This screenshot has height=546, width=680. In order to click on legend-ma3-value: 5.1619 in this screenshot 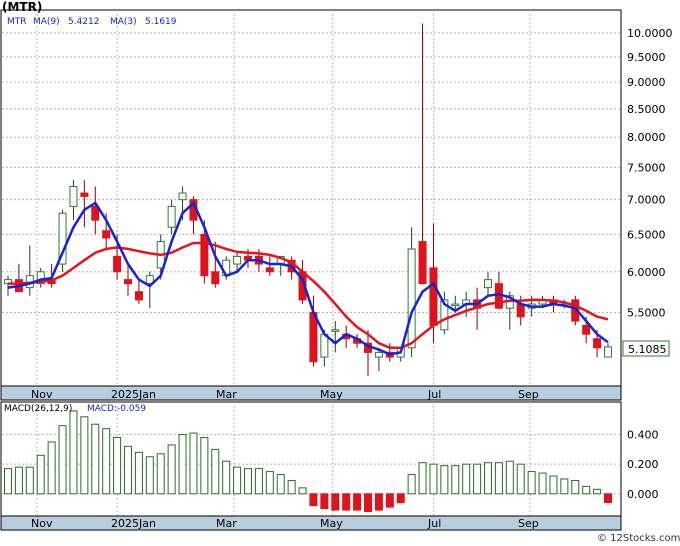, I will do `click(161, 22)`.